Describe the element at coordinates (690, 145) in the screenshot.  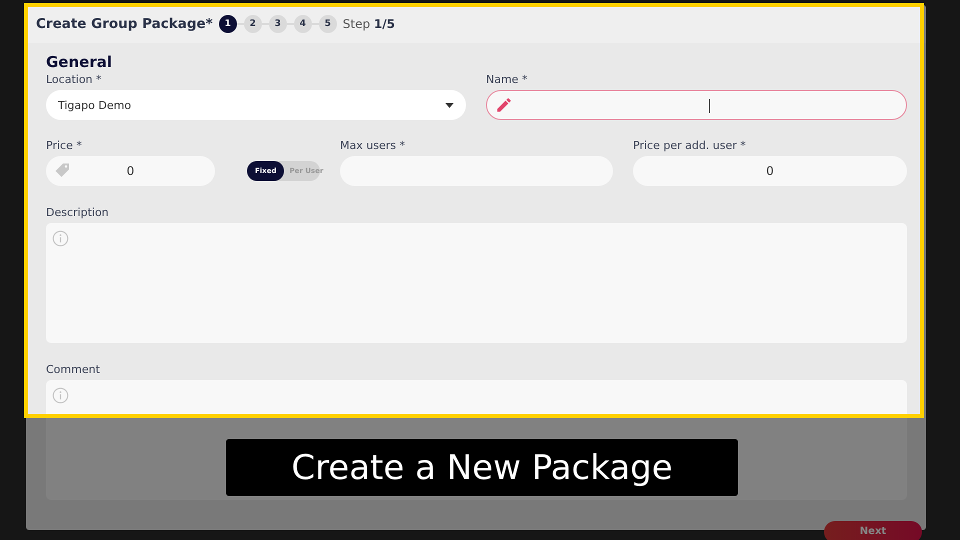
I see `field-label: Price per add. user *` at that location.